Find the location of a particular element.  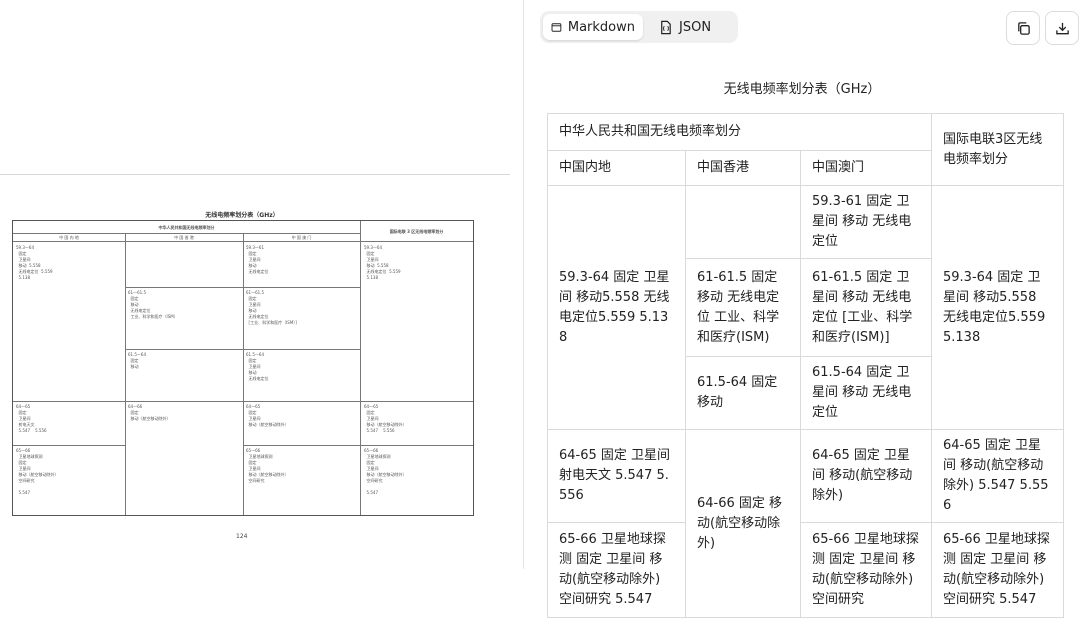

table-cell: 64-65 固定 卫星间 射电天文 5.547 5.556 is located at coordinates (616, 476).